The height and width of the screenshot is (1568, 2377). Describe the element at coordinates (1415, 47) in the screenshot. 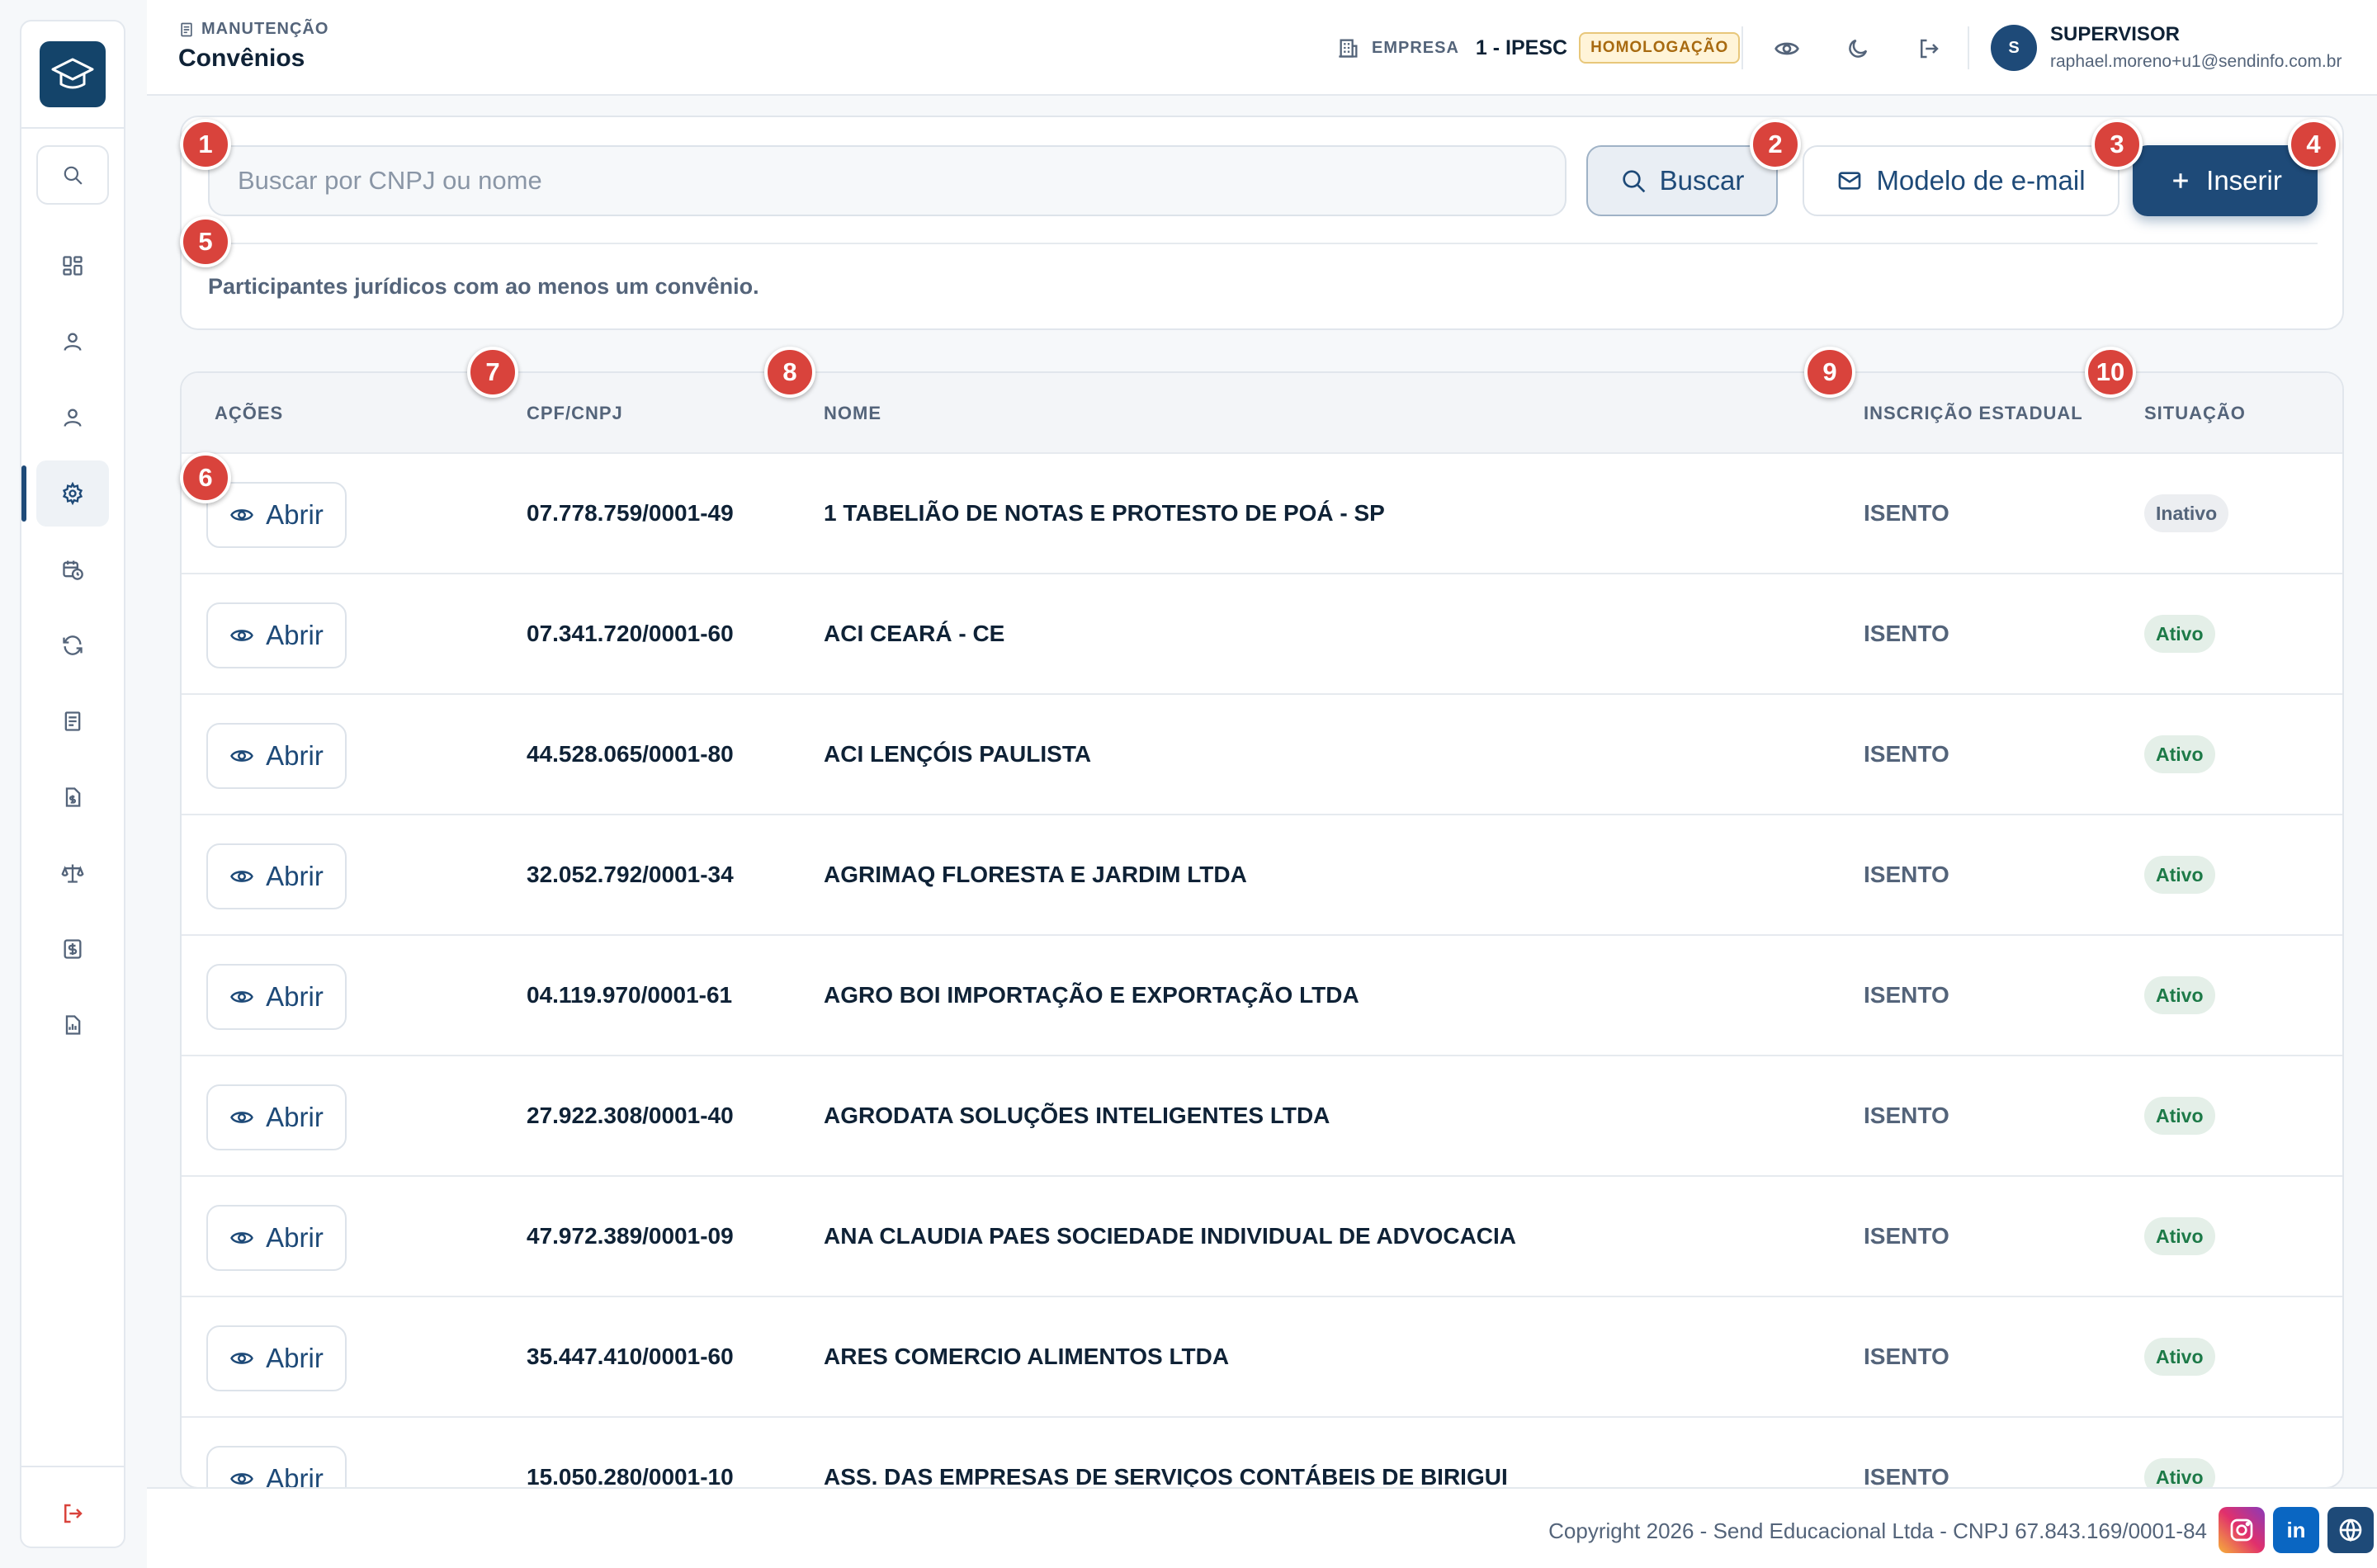

I see `company-label: EMPRESA` at that location.